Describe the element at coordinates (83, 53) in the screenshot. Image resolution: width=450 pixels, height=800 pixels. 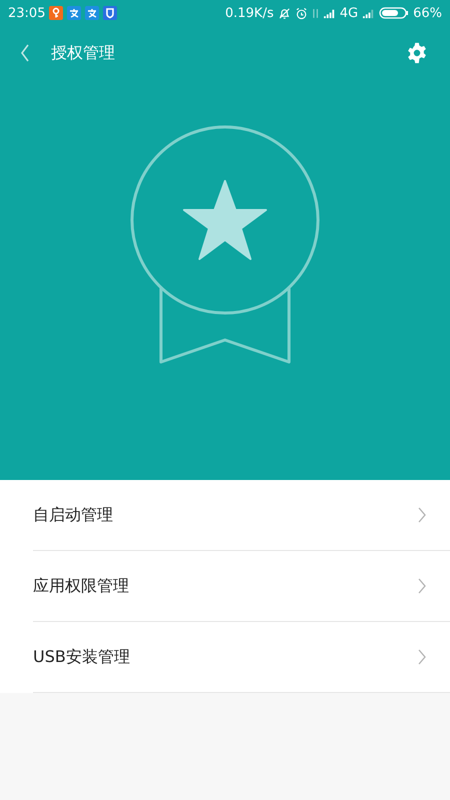
I see `page-title: 授权管理` at that location.